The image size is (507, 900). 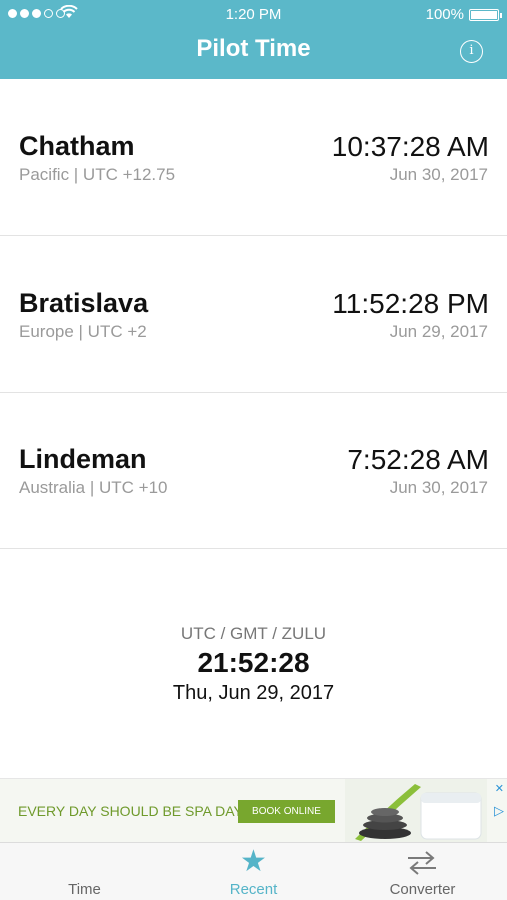 I want to click on tab-recent: ★ Recent, so click(x=253, y=871).